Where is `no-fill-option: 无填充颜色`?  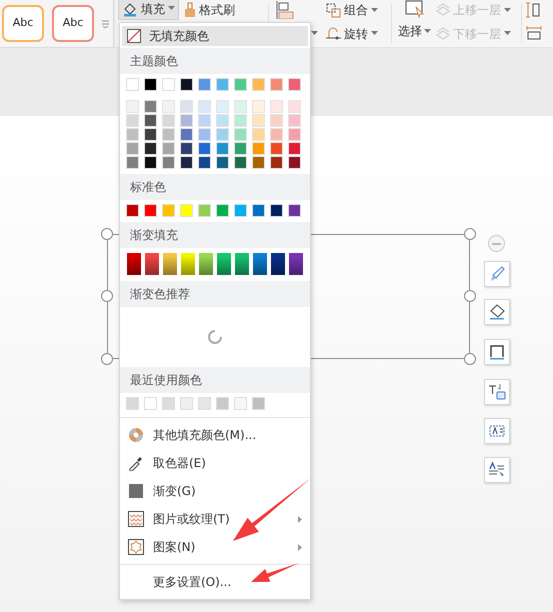
no-fill-option: 无填充颜色 is located at coordinates (215, 36).